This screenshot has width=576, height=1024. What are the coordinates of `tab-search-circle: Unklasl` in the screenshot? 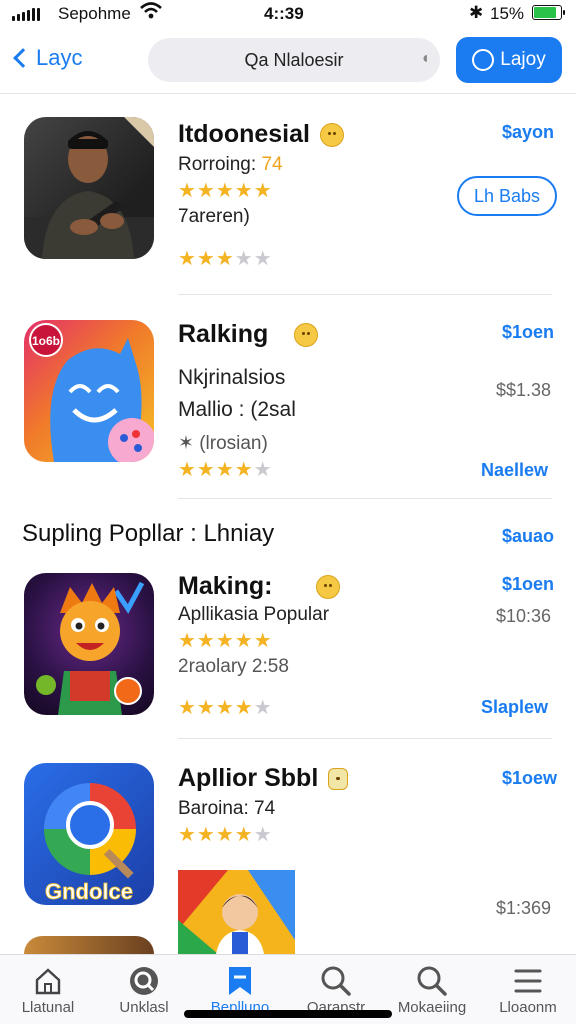 It's located at (144, 989).